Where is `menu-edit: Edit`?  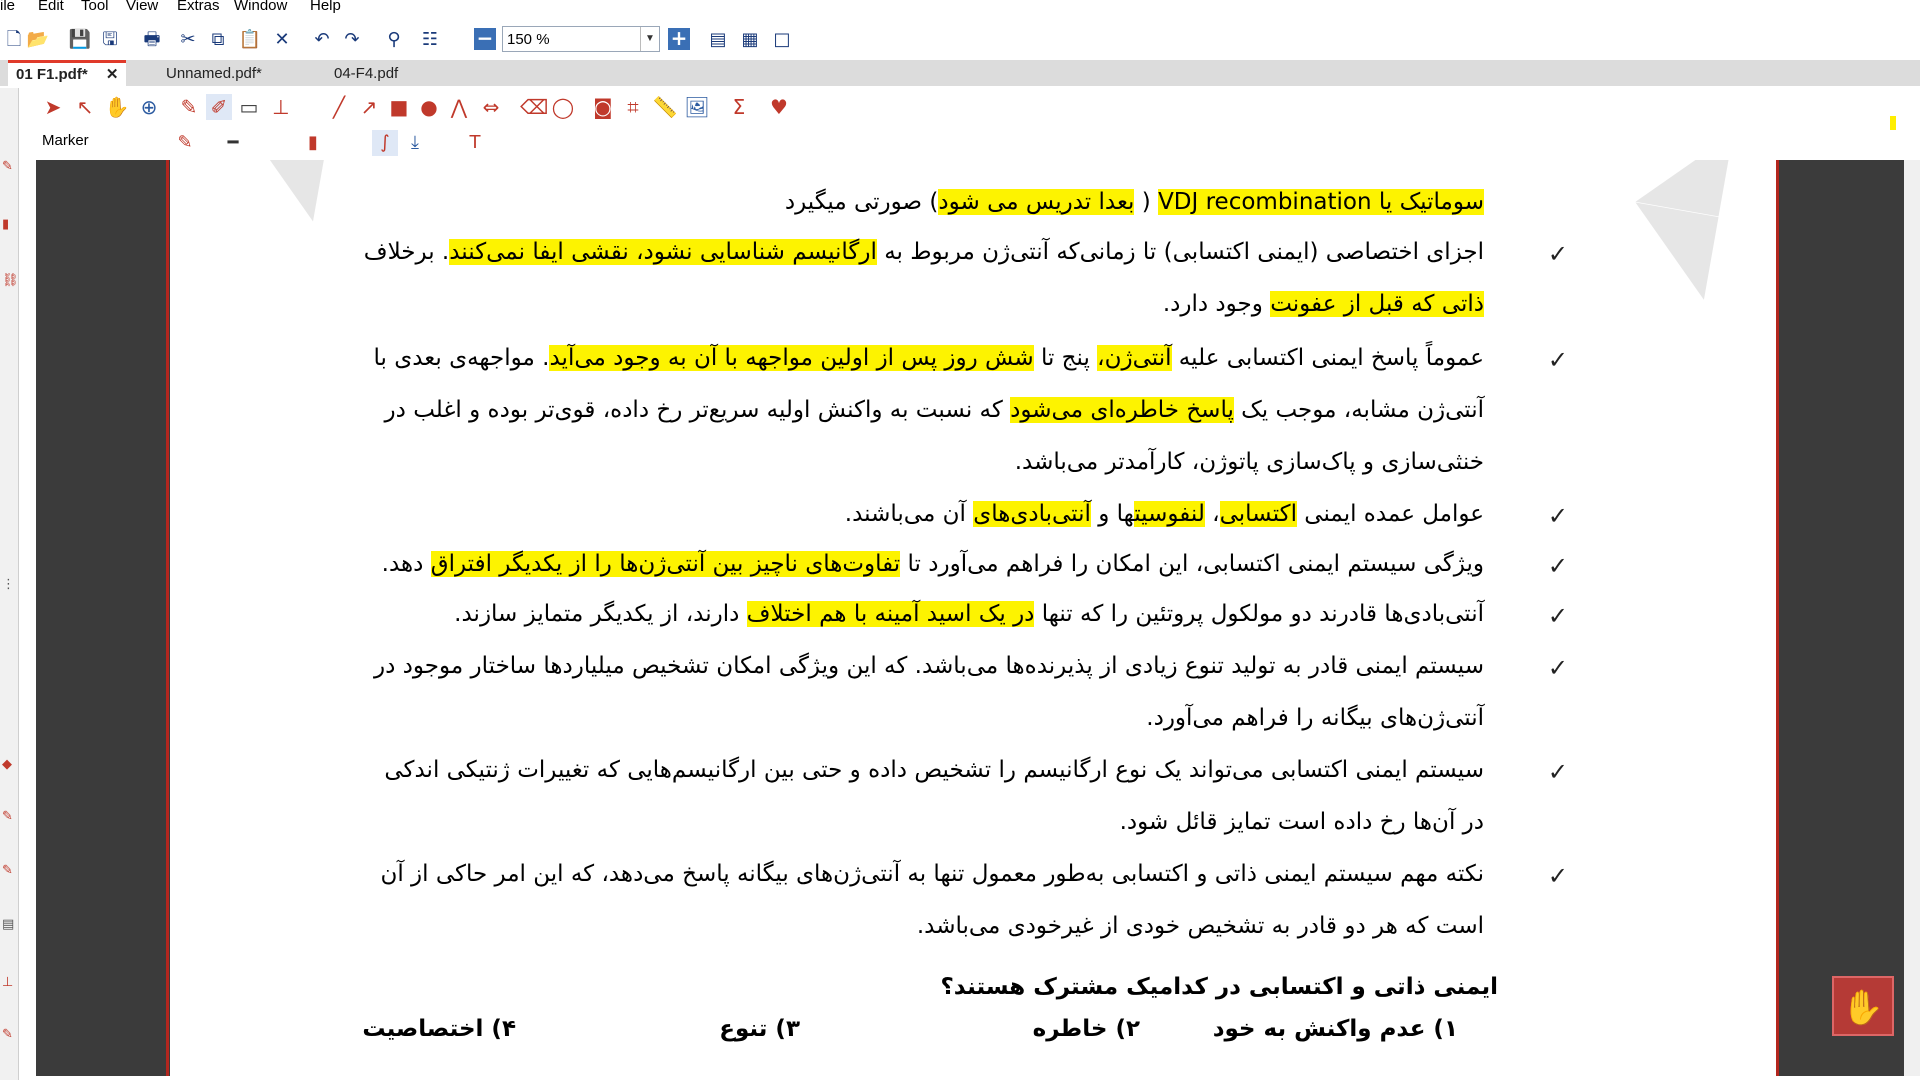
menu-edit: Edit is located at coordinates (51, 7).